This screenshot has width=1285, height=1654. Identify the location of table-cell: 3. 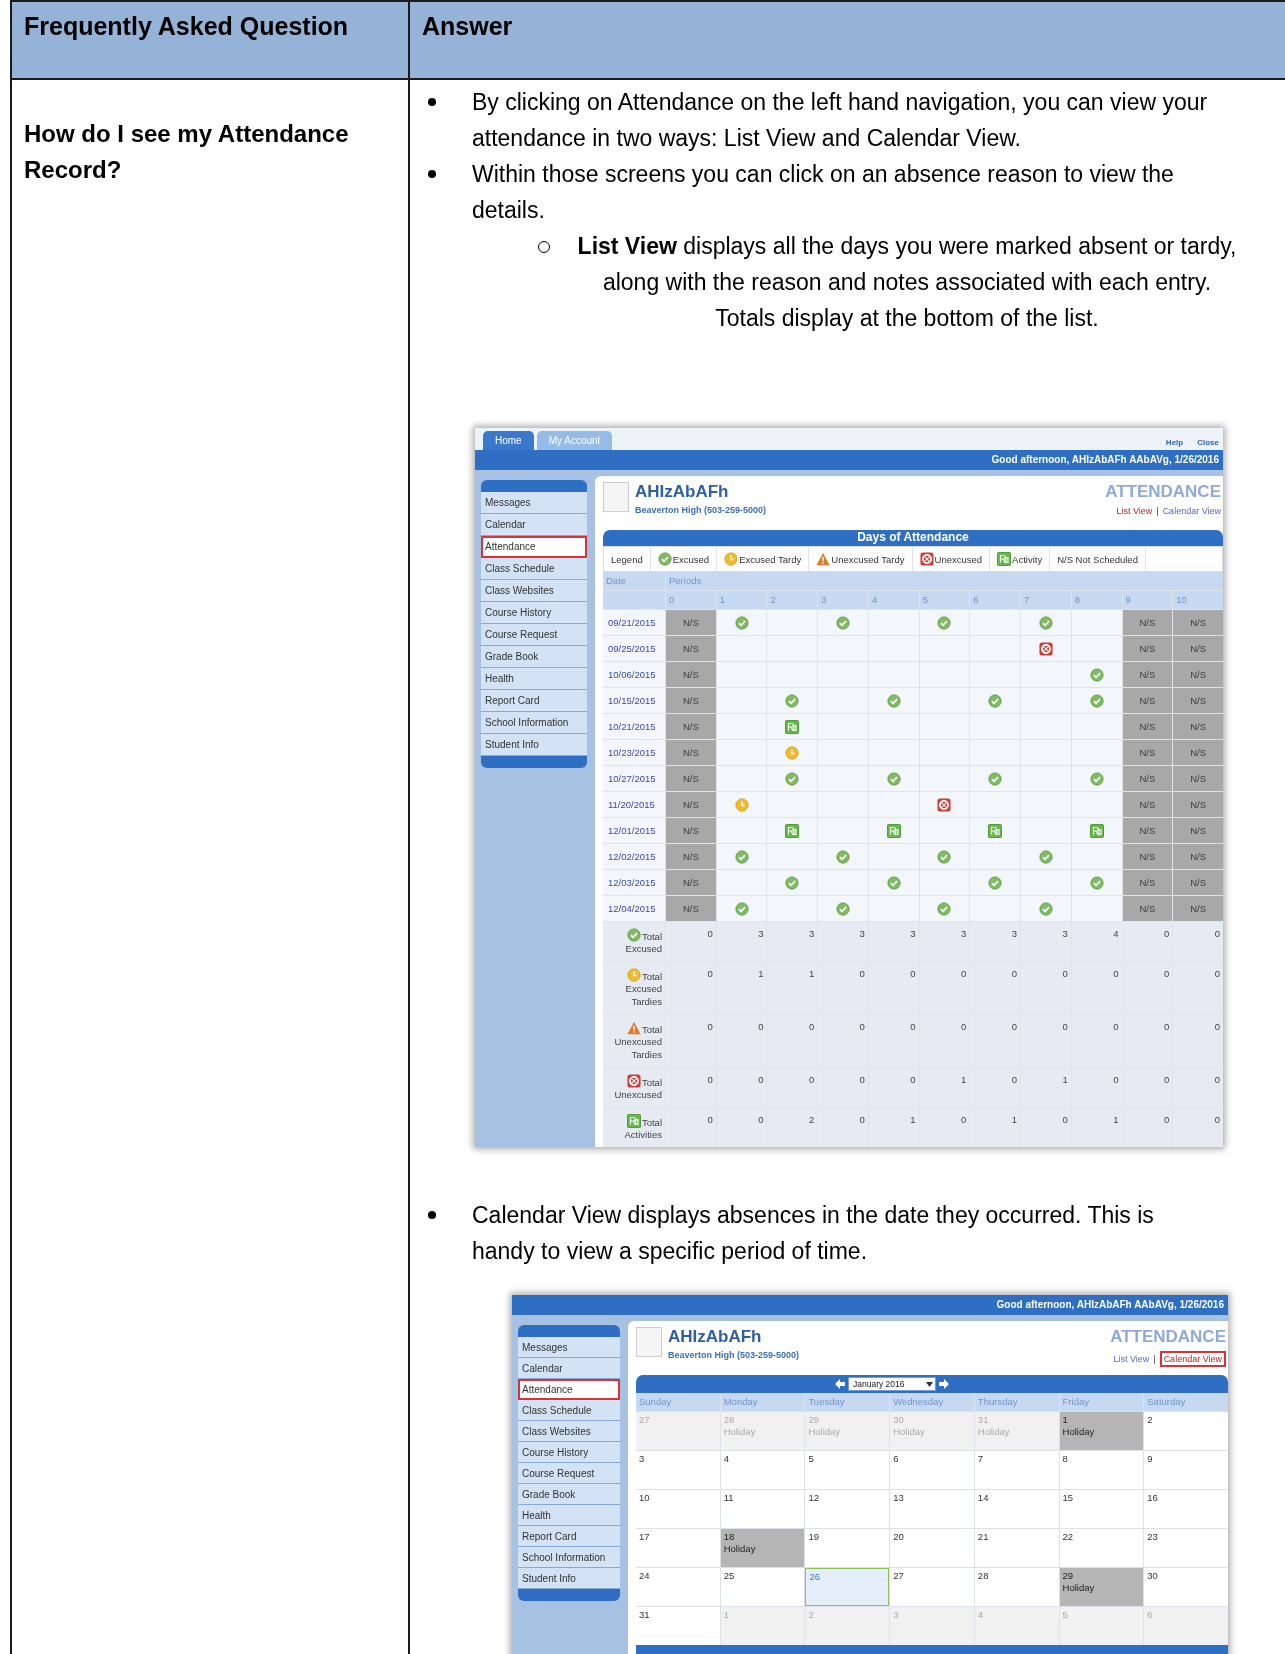
(1046, 941).